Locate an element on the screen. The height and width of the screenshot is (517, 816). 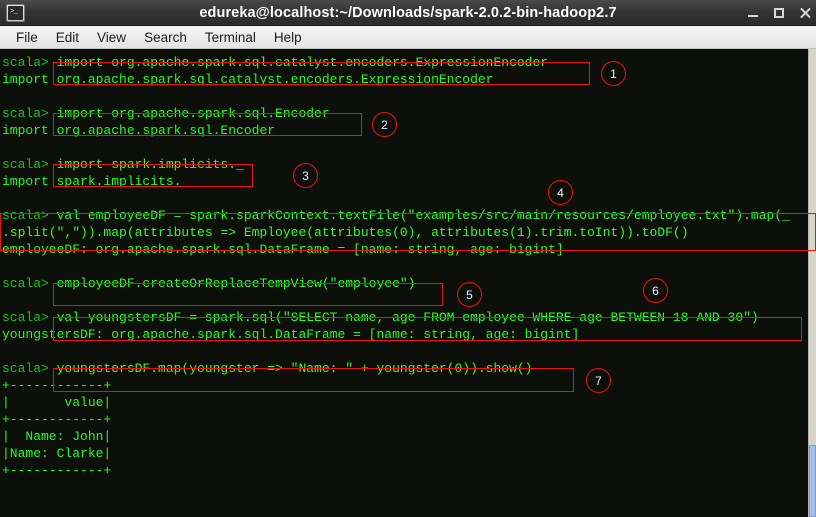
maximize-button is located at coordinates (779, 13).